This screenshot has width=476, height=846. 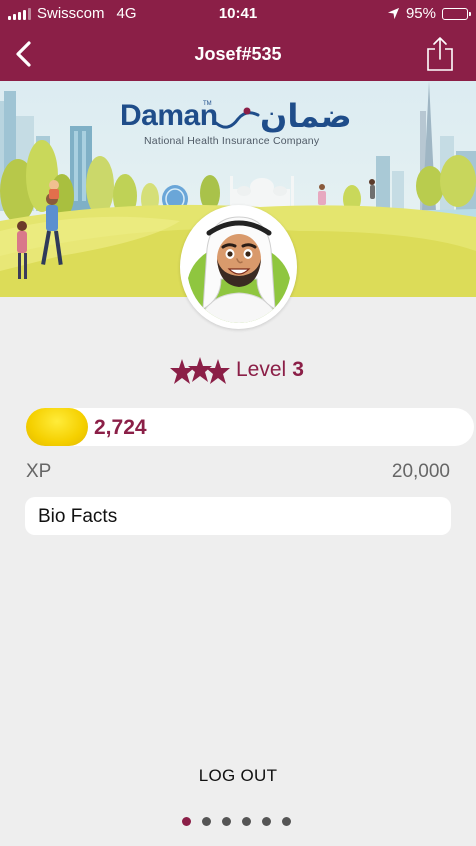 I want to click on location-arrow-icon, so click(x=393, y=13).